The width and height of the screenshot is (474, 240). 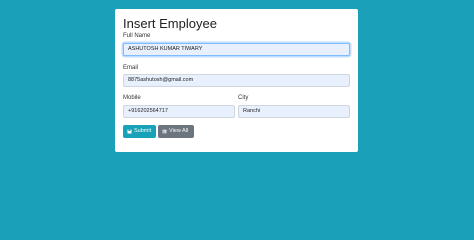 I want to click on view-all-label: View All, so click(x=179, y=131).